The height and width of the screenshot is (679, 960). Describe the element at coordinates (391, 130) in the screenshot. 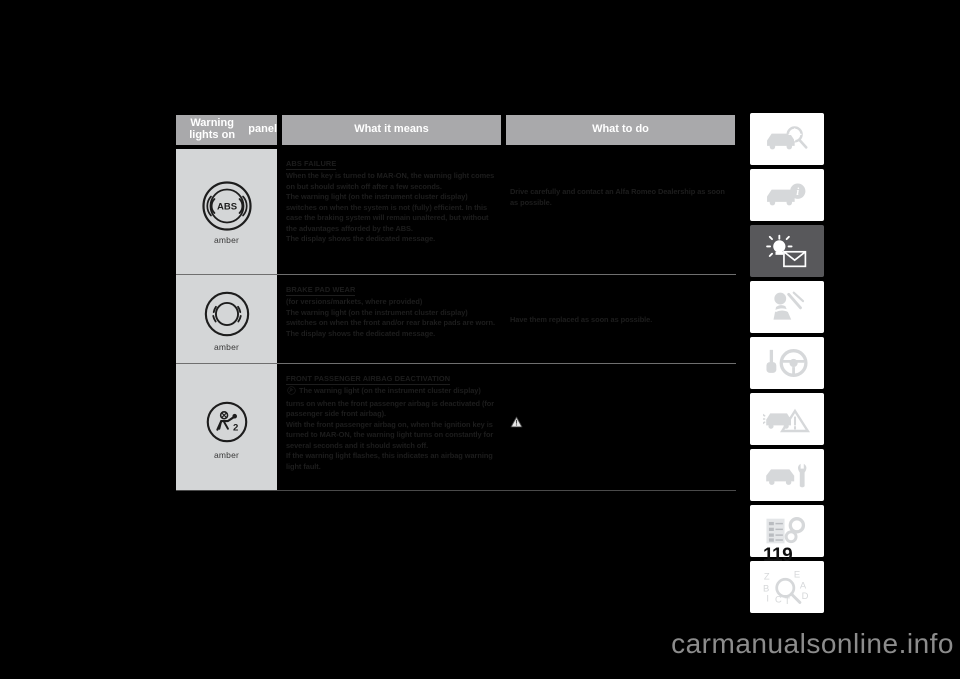

I see `table-header-what-it-means: What it means` at that location.